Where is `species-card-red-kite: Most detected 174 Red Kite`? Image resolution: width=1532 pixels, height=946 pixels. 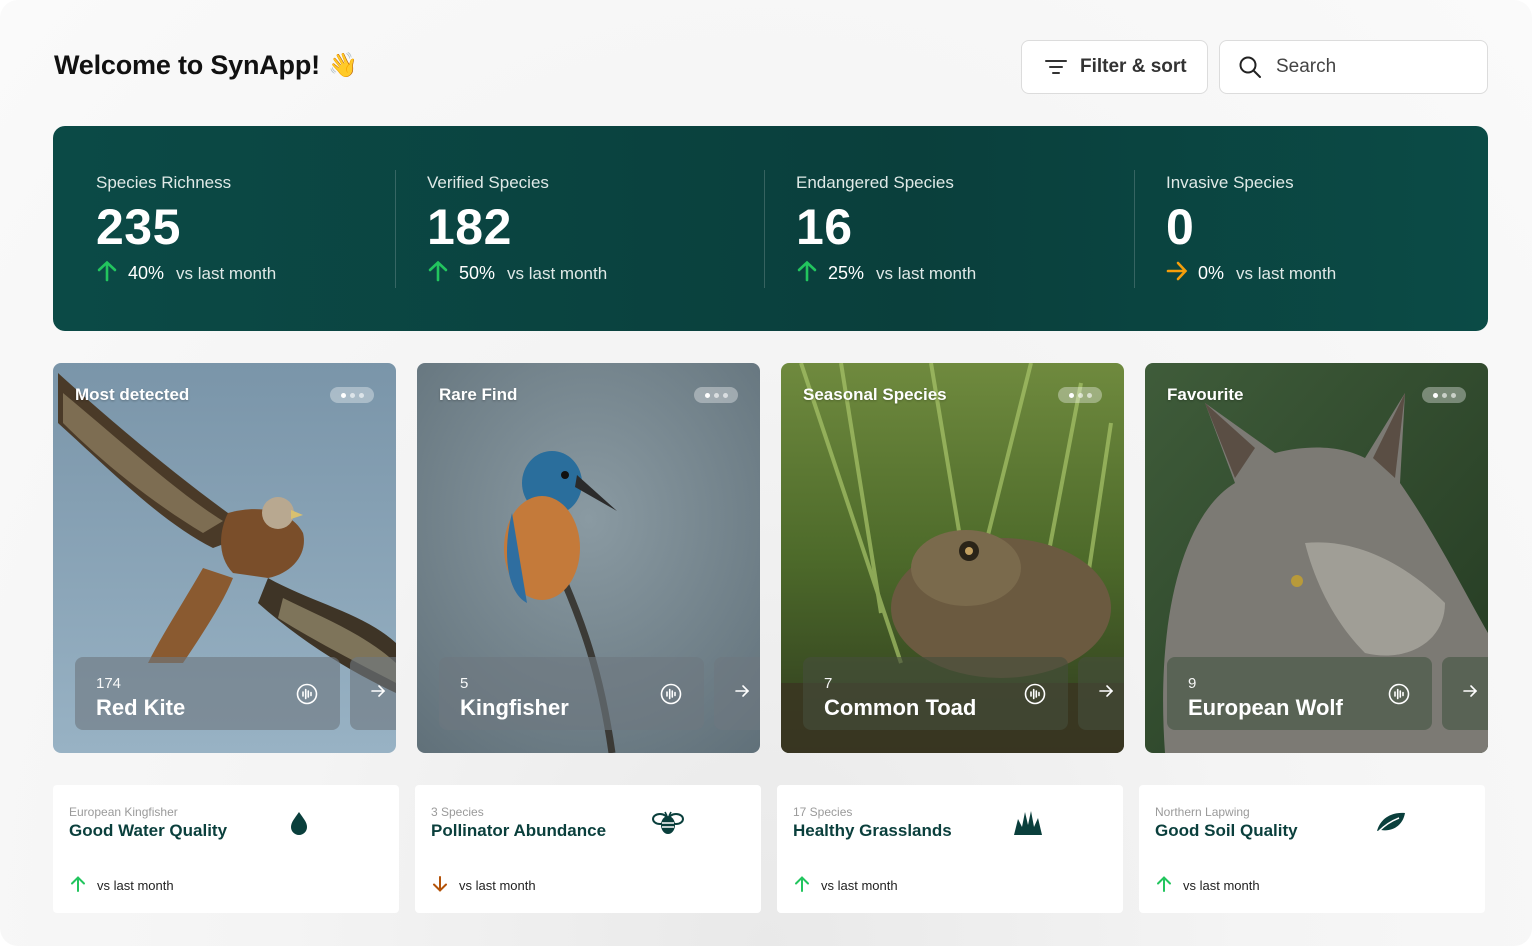 species-card-red-kite: Most detected 174 Red Kite is located at coordinates (224, 558).